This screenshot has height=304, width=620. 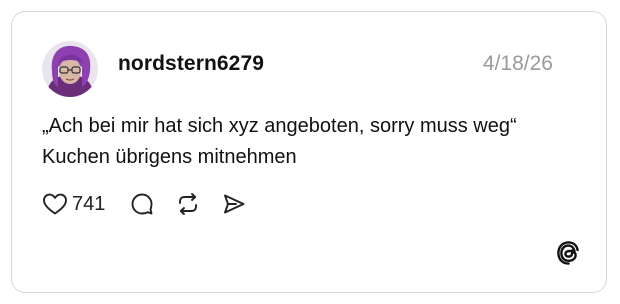 I want to click on repost-button, so click(x=188, y=204).